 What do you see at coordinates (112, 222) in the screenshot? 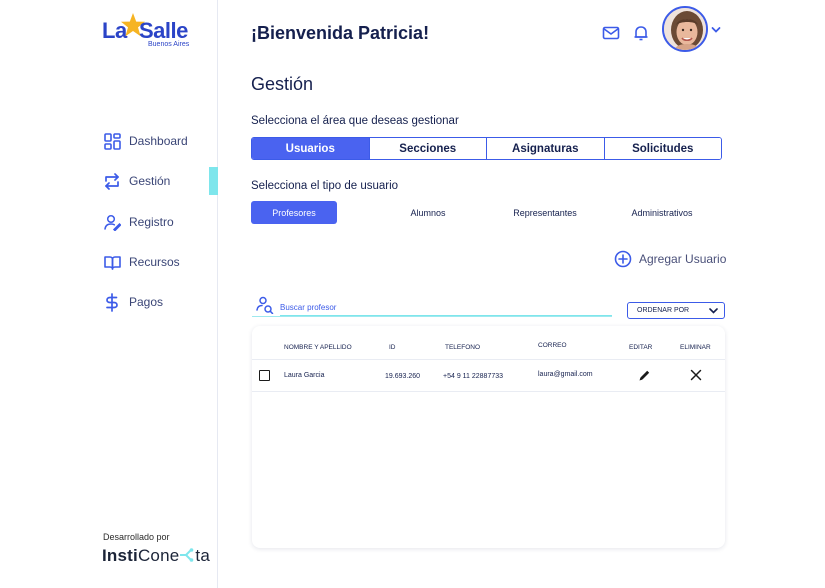
I see `user-edit-icon` at bounding box center [112, 222].